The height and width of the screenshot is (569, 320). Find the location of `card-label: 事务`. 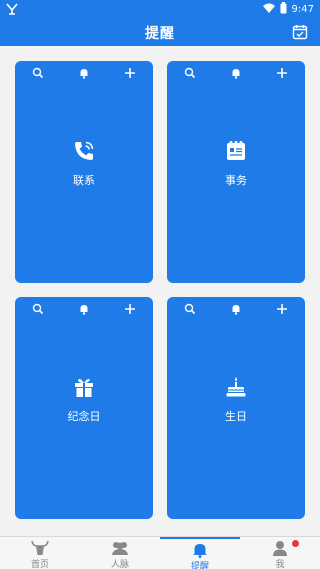

card-label: 事务 is located at coordinates (236, 180).